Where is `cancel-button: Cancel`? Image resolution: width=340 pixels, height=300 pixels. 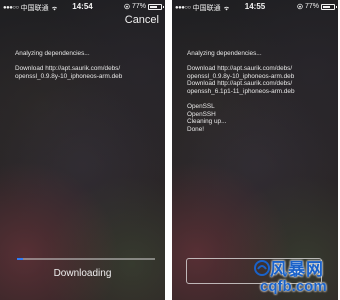
cancel-button: Cancel is located at coordinates (142, 20).